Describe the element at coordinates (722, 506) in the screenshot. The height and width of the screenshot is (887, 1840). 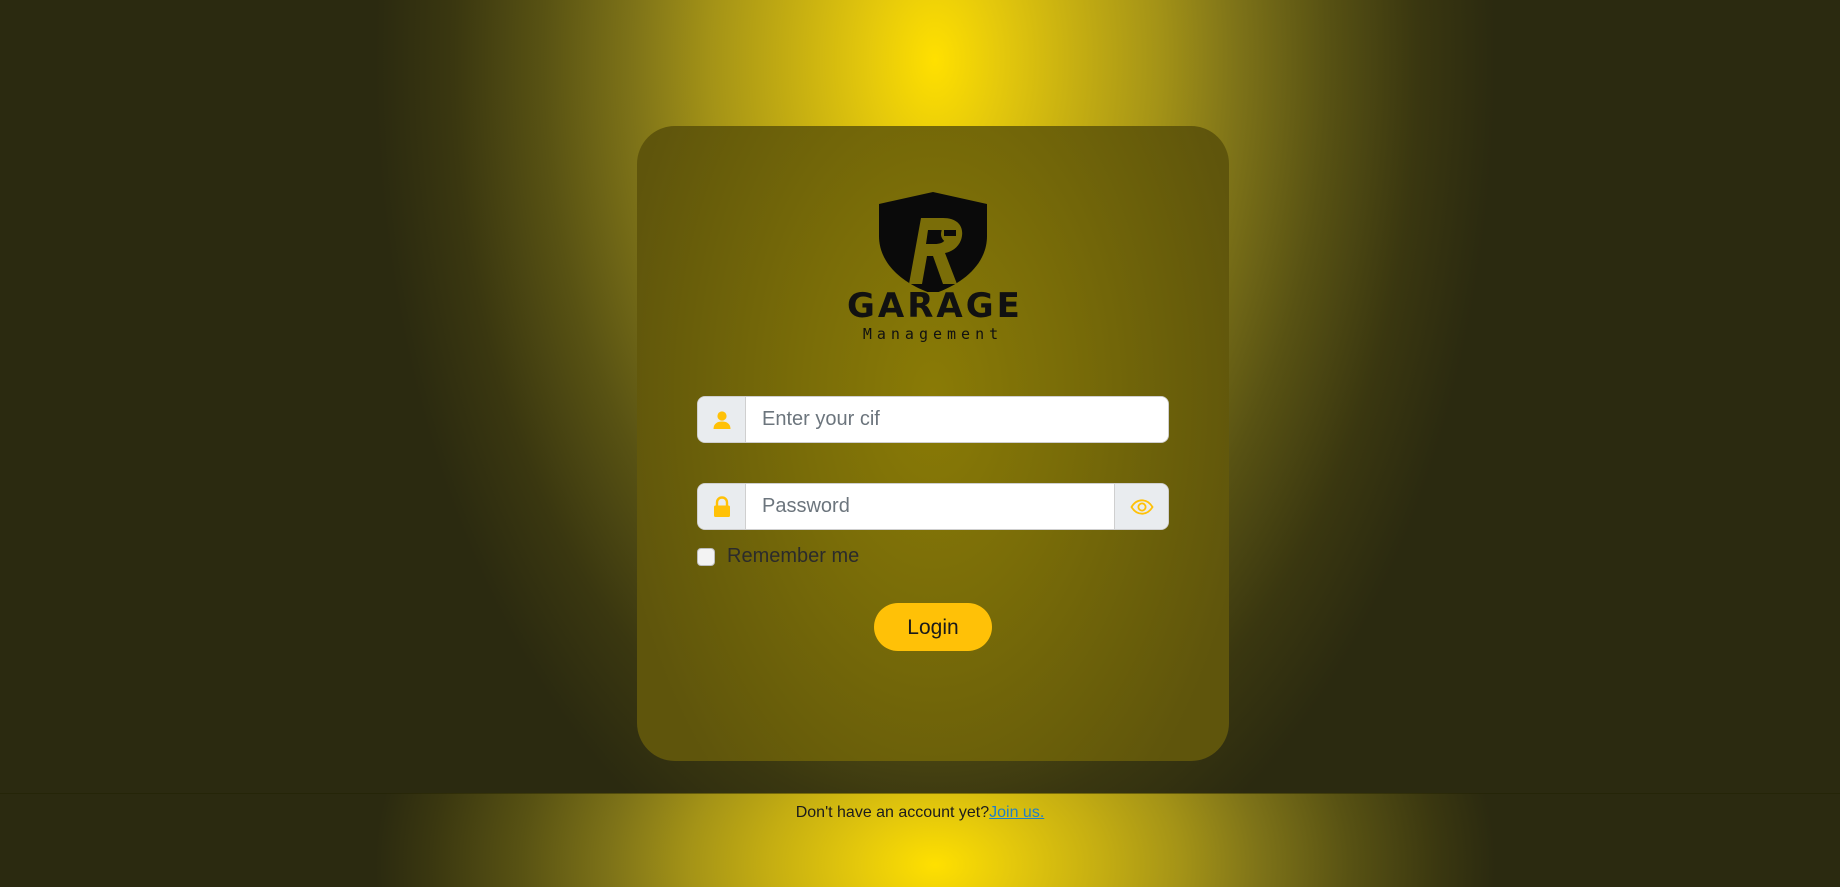
I see `lock-icon` at that location.